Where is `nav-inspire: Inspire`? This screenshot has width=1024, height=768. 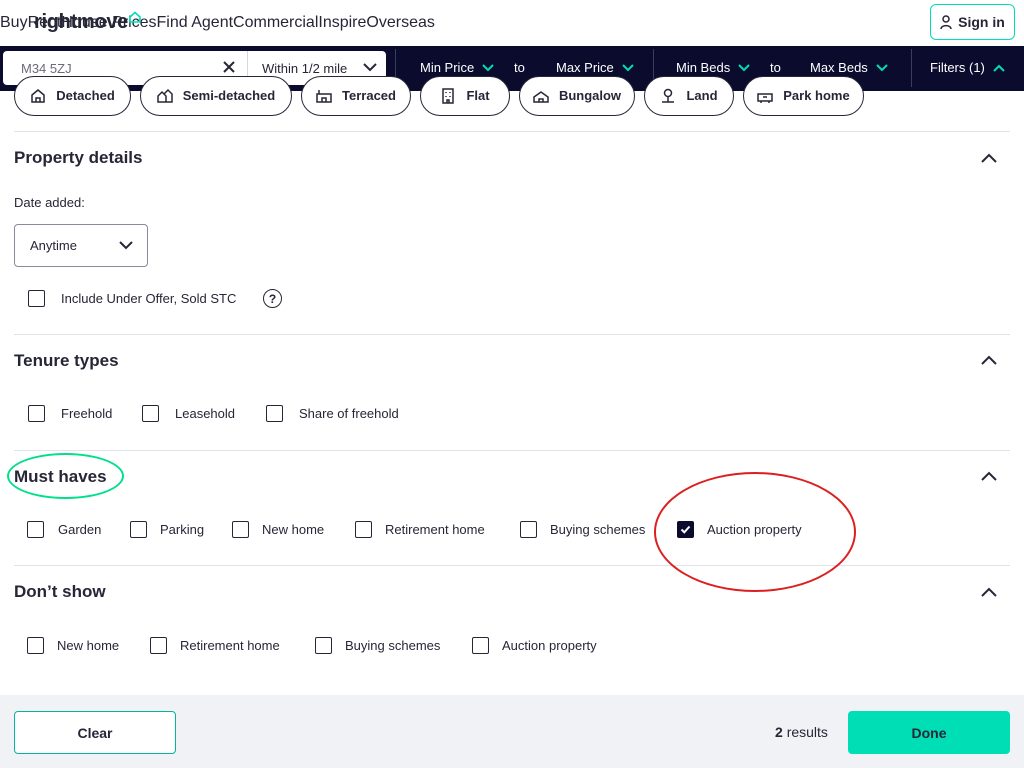 nav-inspire: Inspire is located at coordinates (342, 23).